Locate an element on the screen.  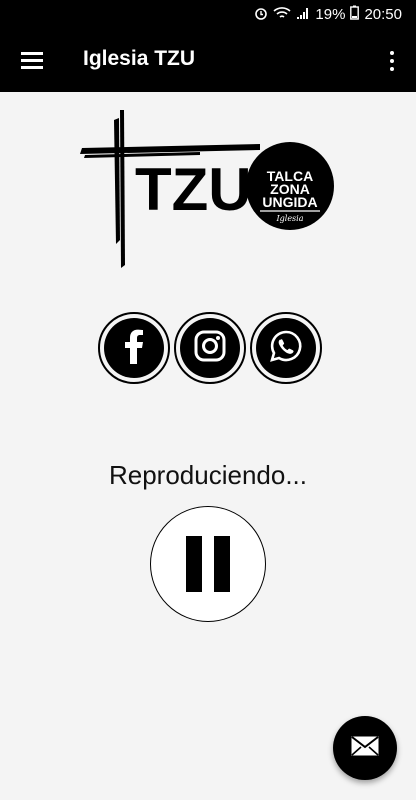
whatsapp-button is located at coordinates (286, 348).